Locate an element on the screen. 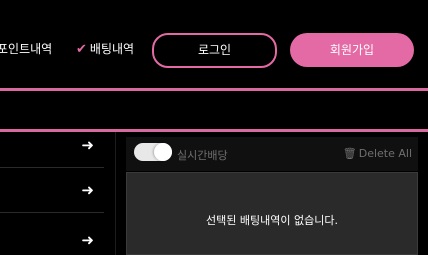  column-divider is located at coordinates (115, 193).